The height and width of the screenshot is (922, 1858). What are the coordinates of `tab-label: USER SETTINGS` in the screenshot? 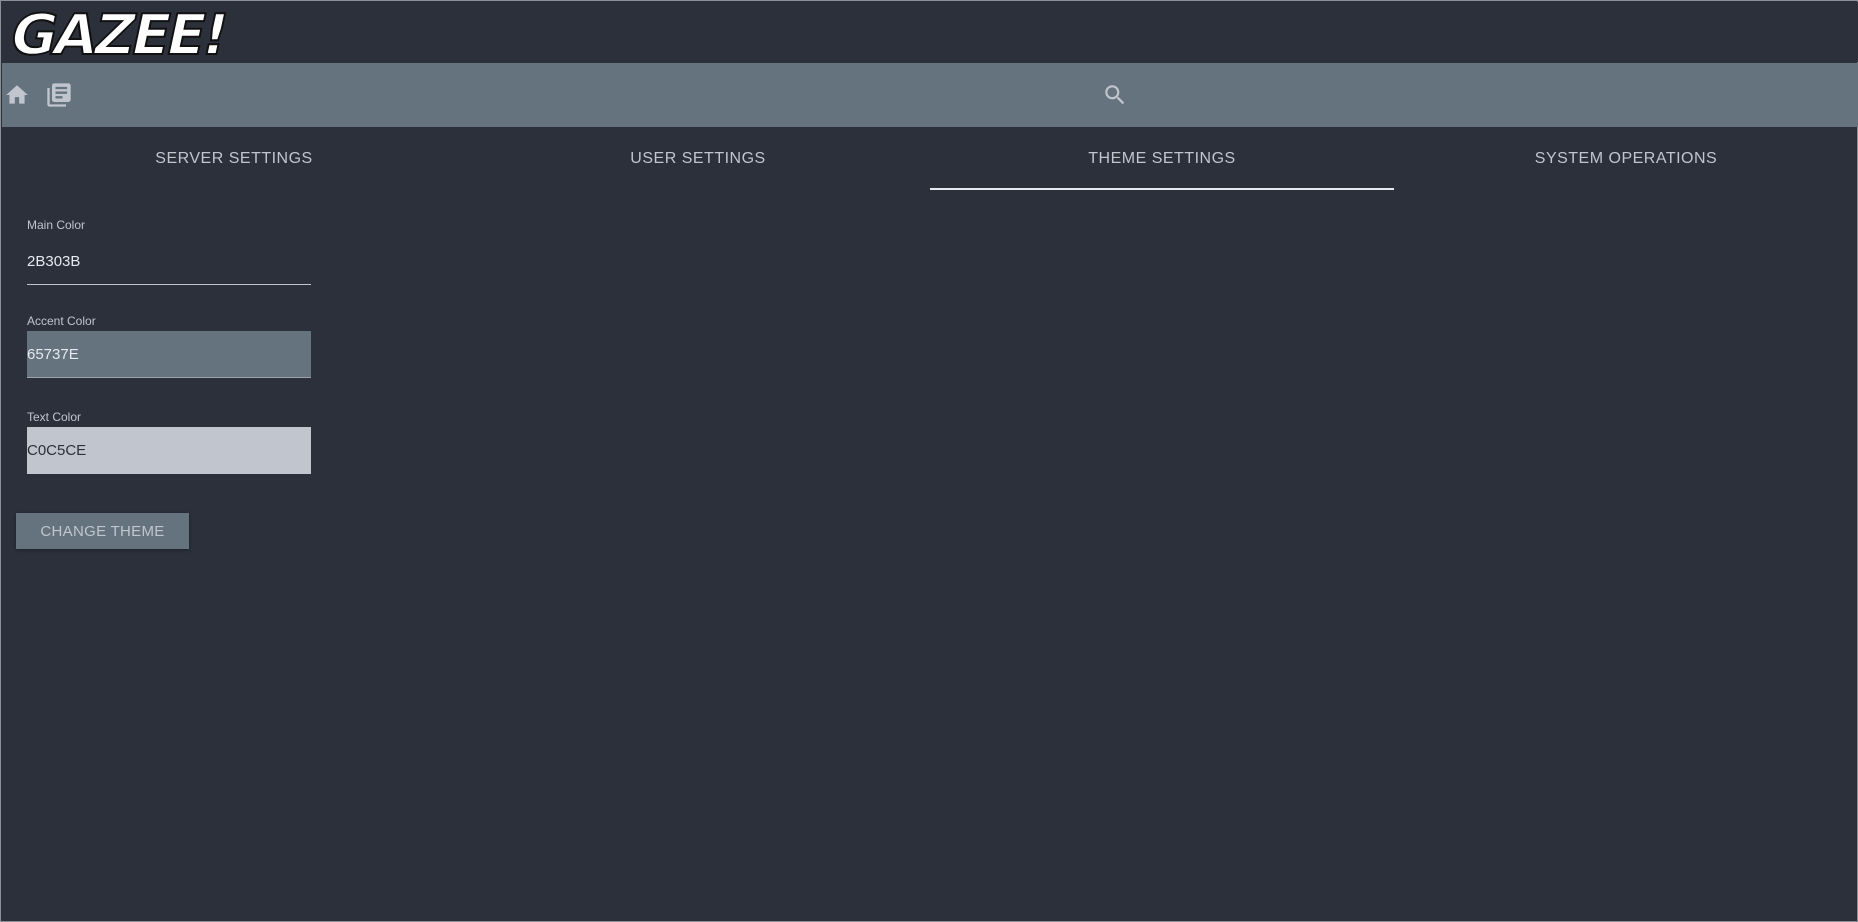 It's located at (698, 158).